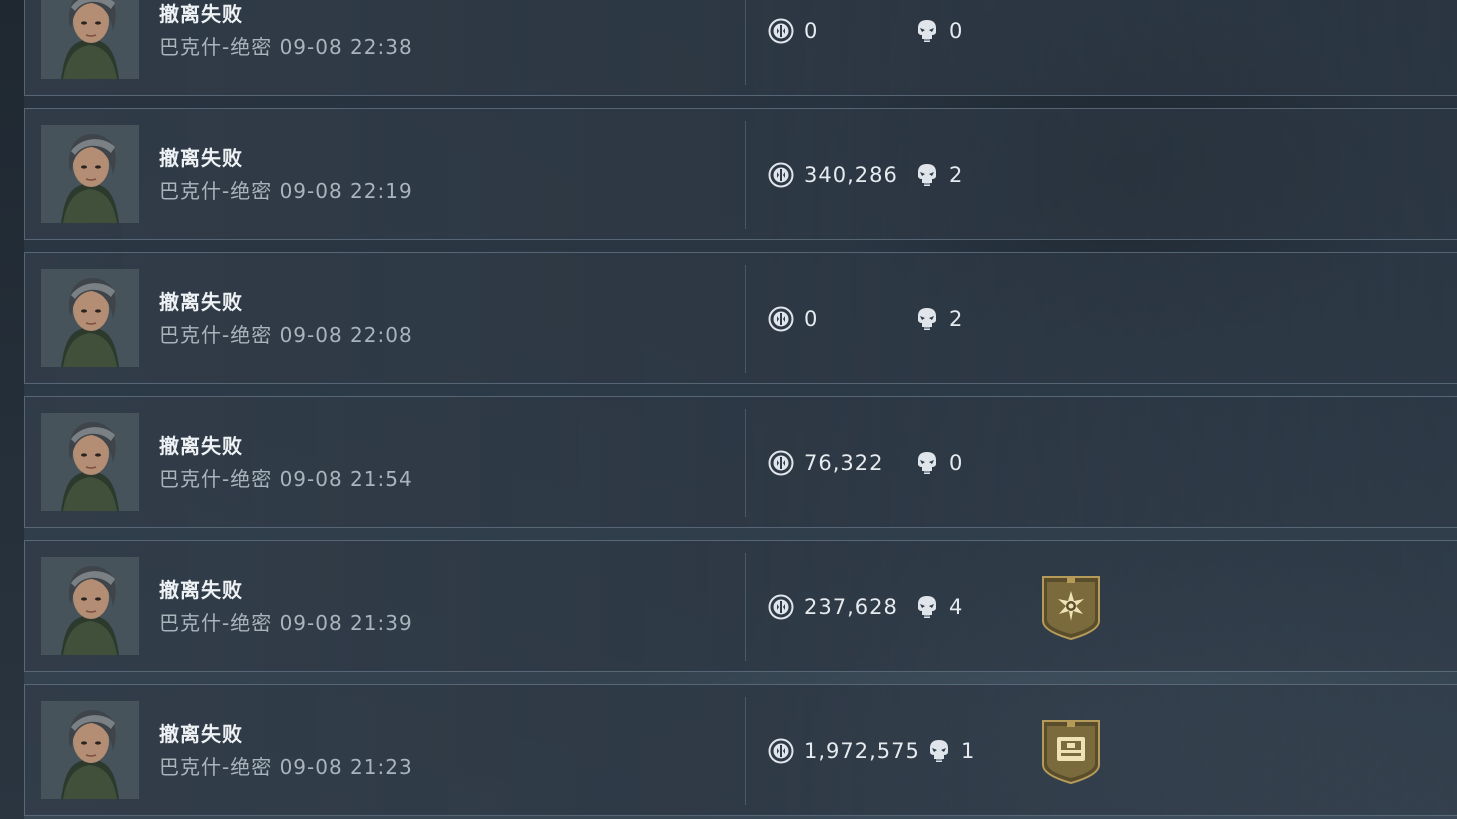 Image resolution: width=1457 pixels, height=819 pixels. I want to click on kill-count: 4, so click(956, 607).